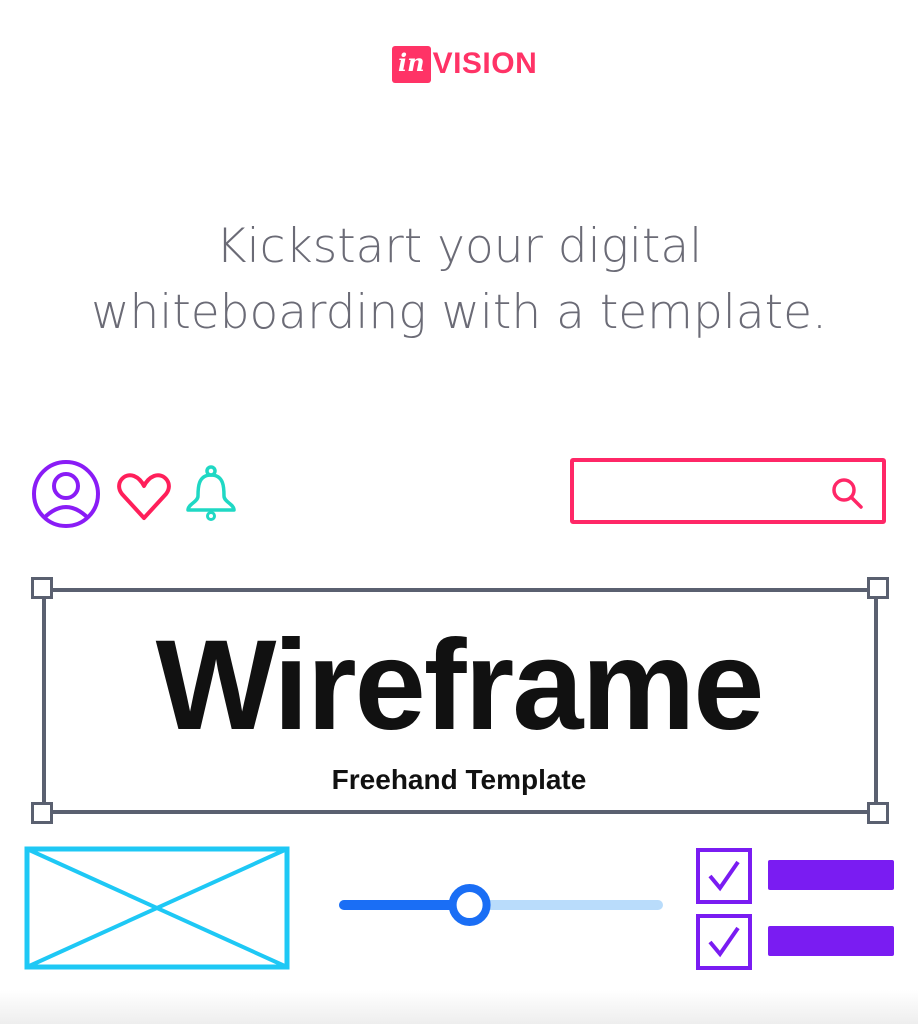 This screenshot has height=1024, width=918. What do you see at coordinates (728, 491) in the screenshot?
I see `search-box` at bounding box center [728, 491].